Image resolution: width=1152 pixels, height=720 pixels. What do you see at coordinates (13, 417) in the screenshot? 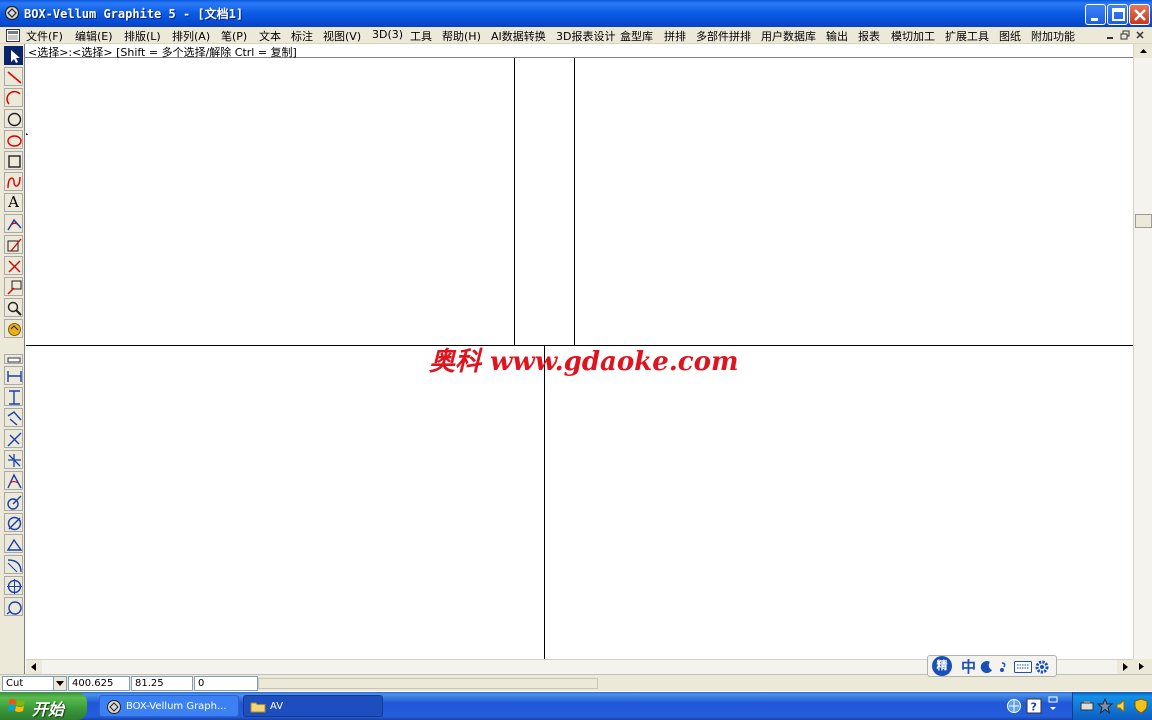
I see `aligned-dimension-tool` at bounding box center [13, 417].